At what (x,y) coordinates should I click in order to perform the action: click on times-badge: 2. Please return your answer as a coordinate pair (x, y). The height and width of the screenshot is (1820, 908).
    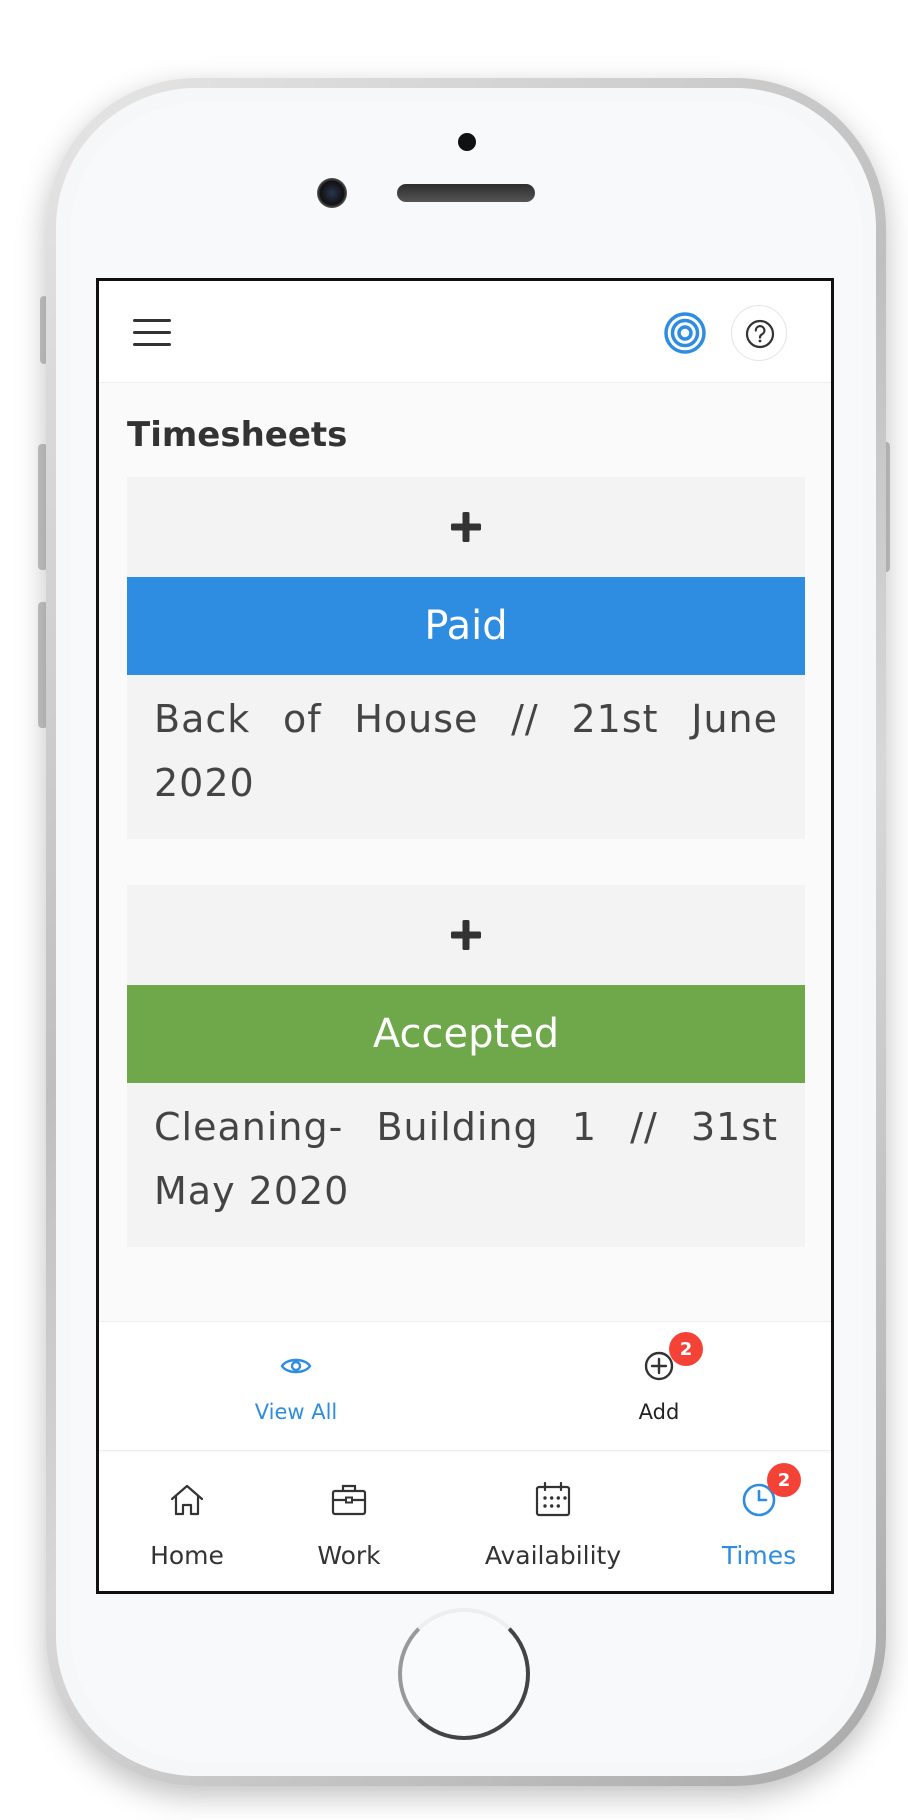
    Looking at the image, I should click on (784, 1480).